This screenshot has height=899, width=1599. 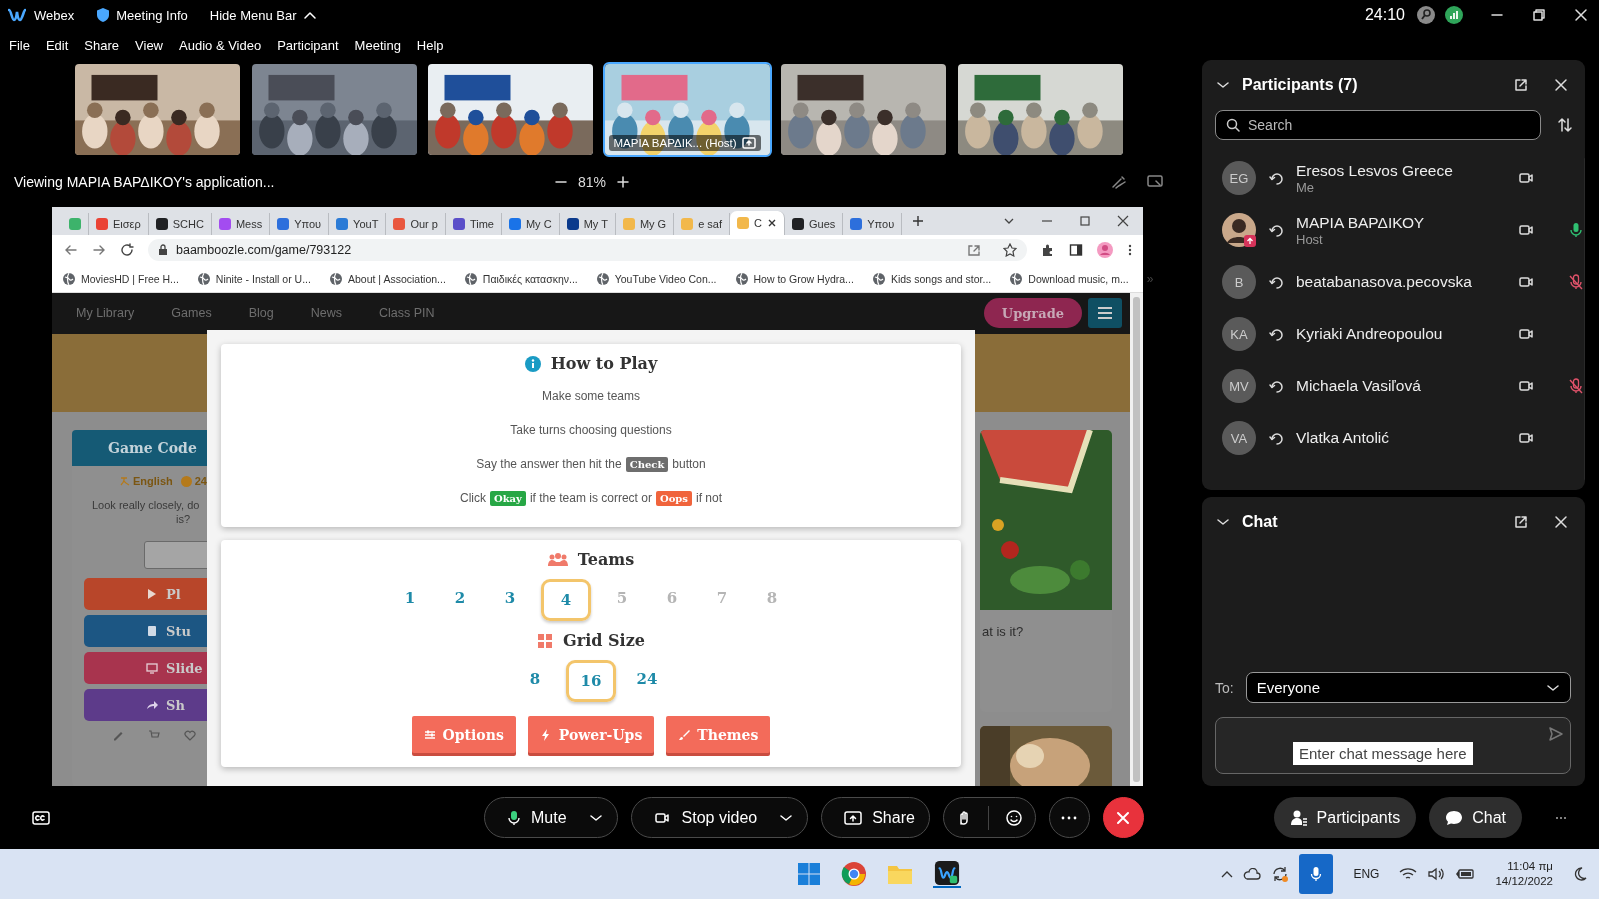 I want to click on section-title: Grid Size, so click(x=604, y=640).